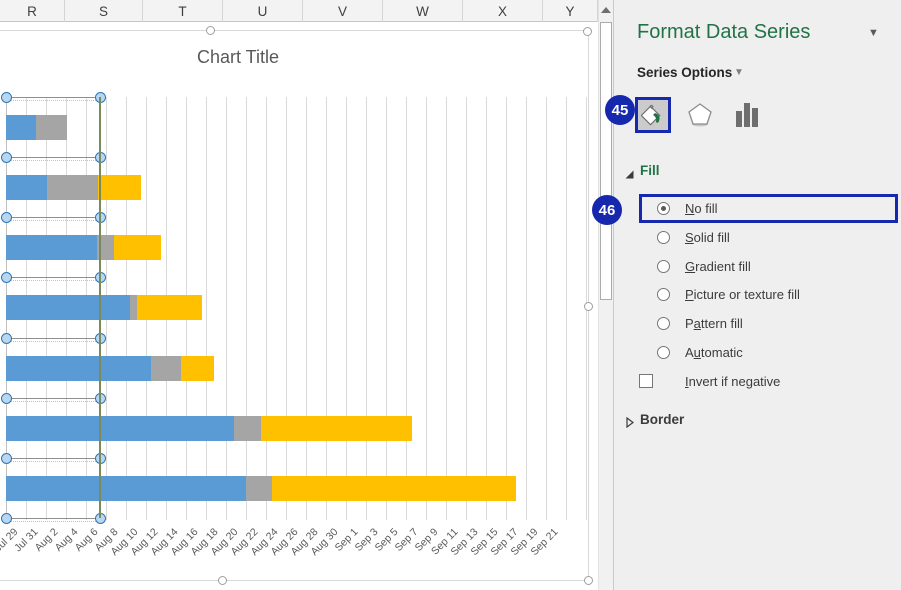 The height and width of the screenshot is (590, 901). Describe the element at coordinates (768, 237) in the screenshot. I see `option-row-solid-fill: Solid fill` at that location.